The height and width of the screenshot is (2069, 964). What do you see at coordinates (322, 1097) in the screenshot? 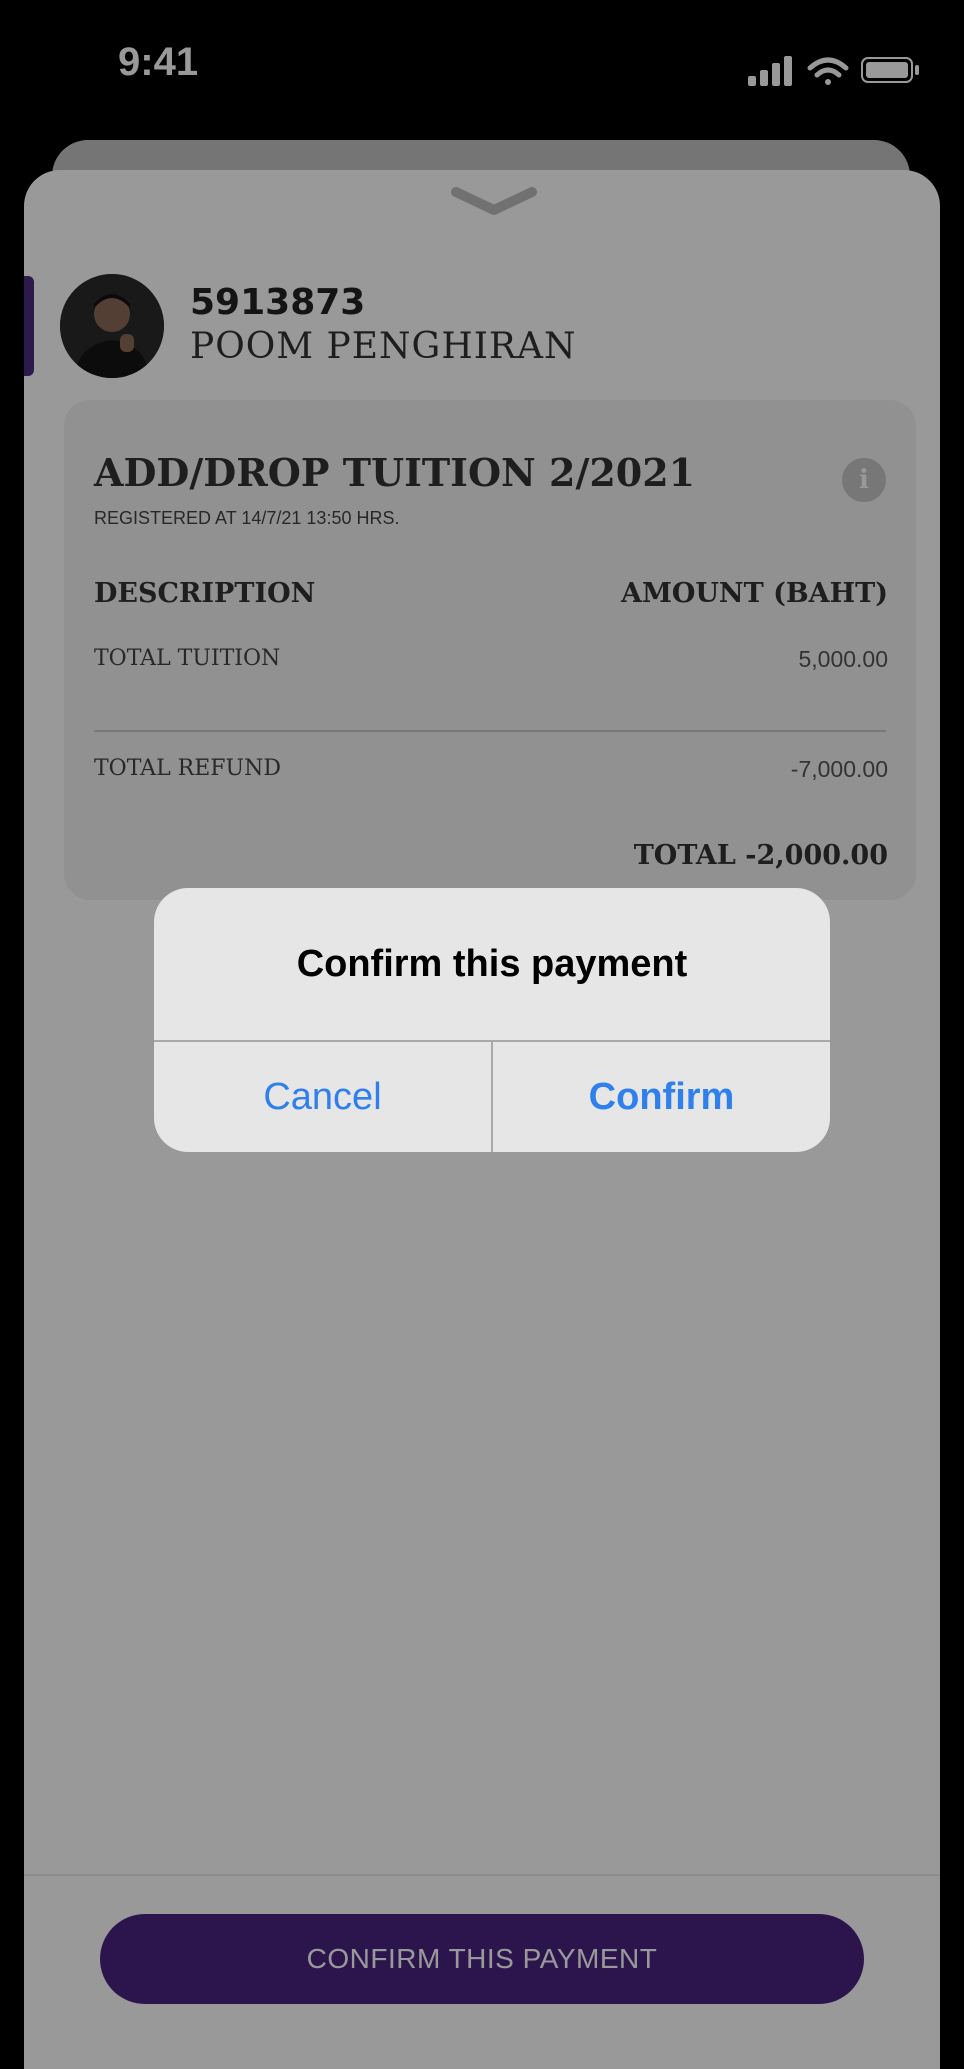
I see `alert-cancel-button: Cancel` at bounding box center [322, 1097].